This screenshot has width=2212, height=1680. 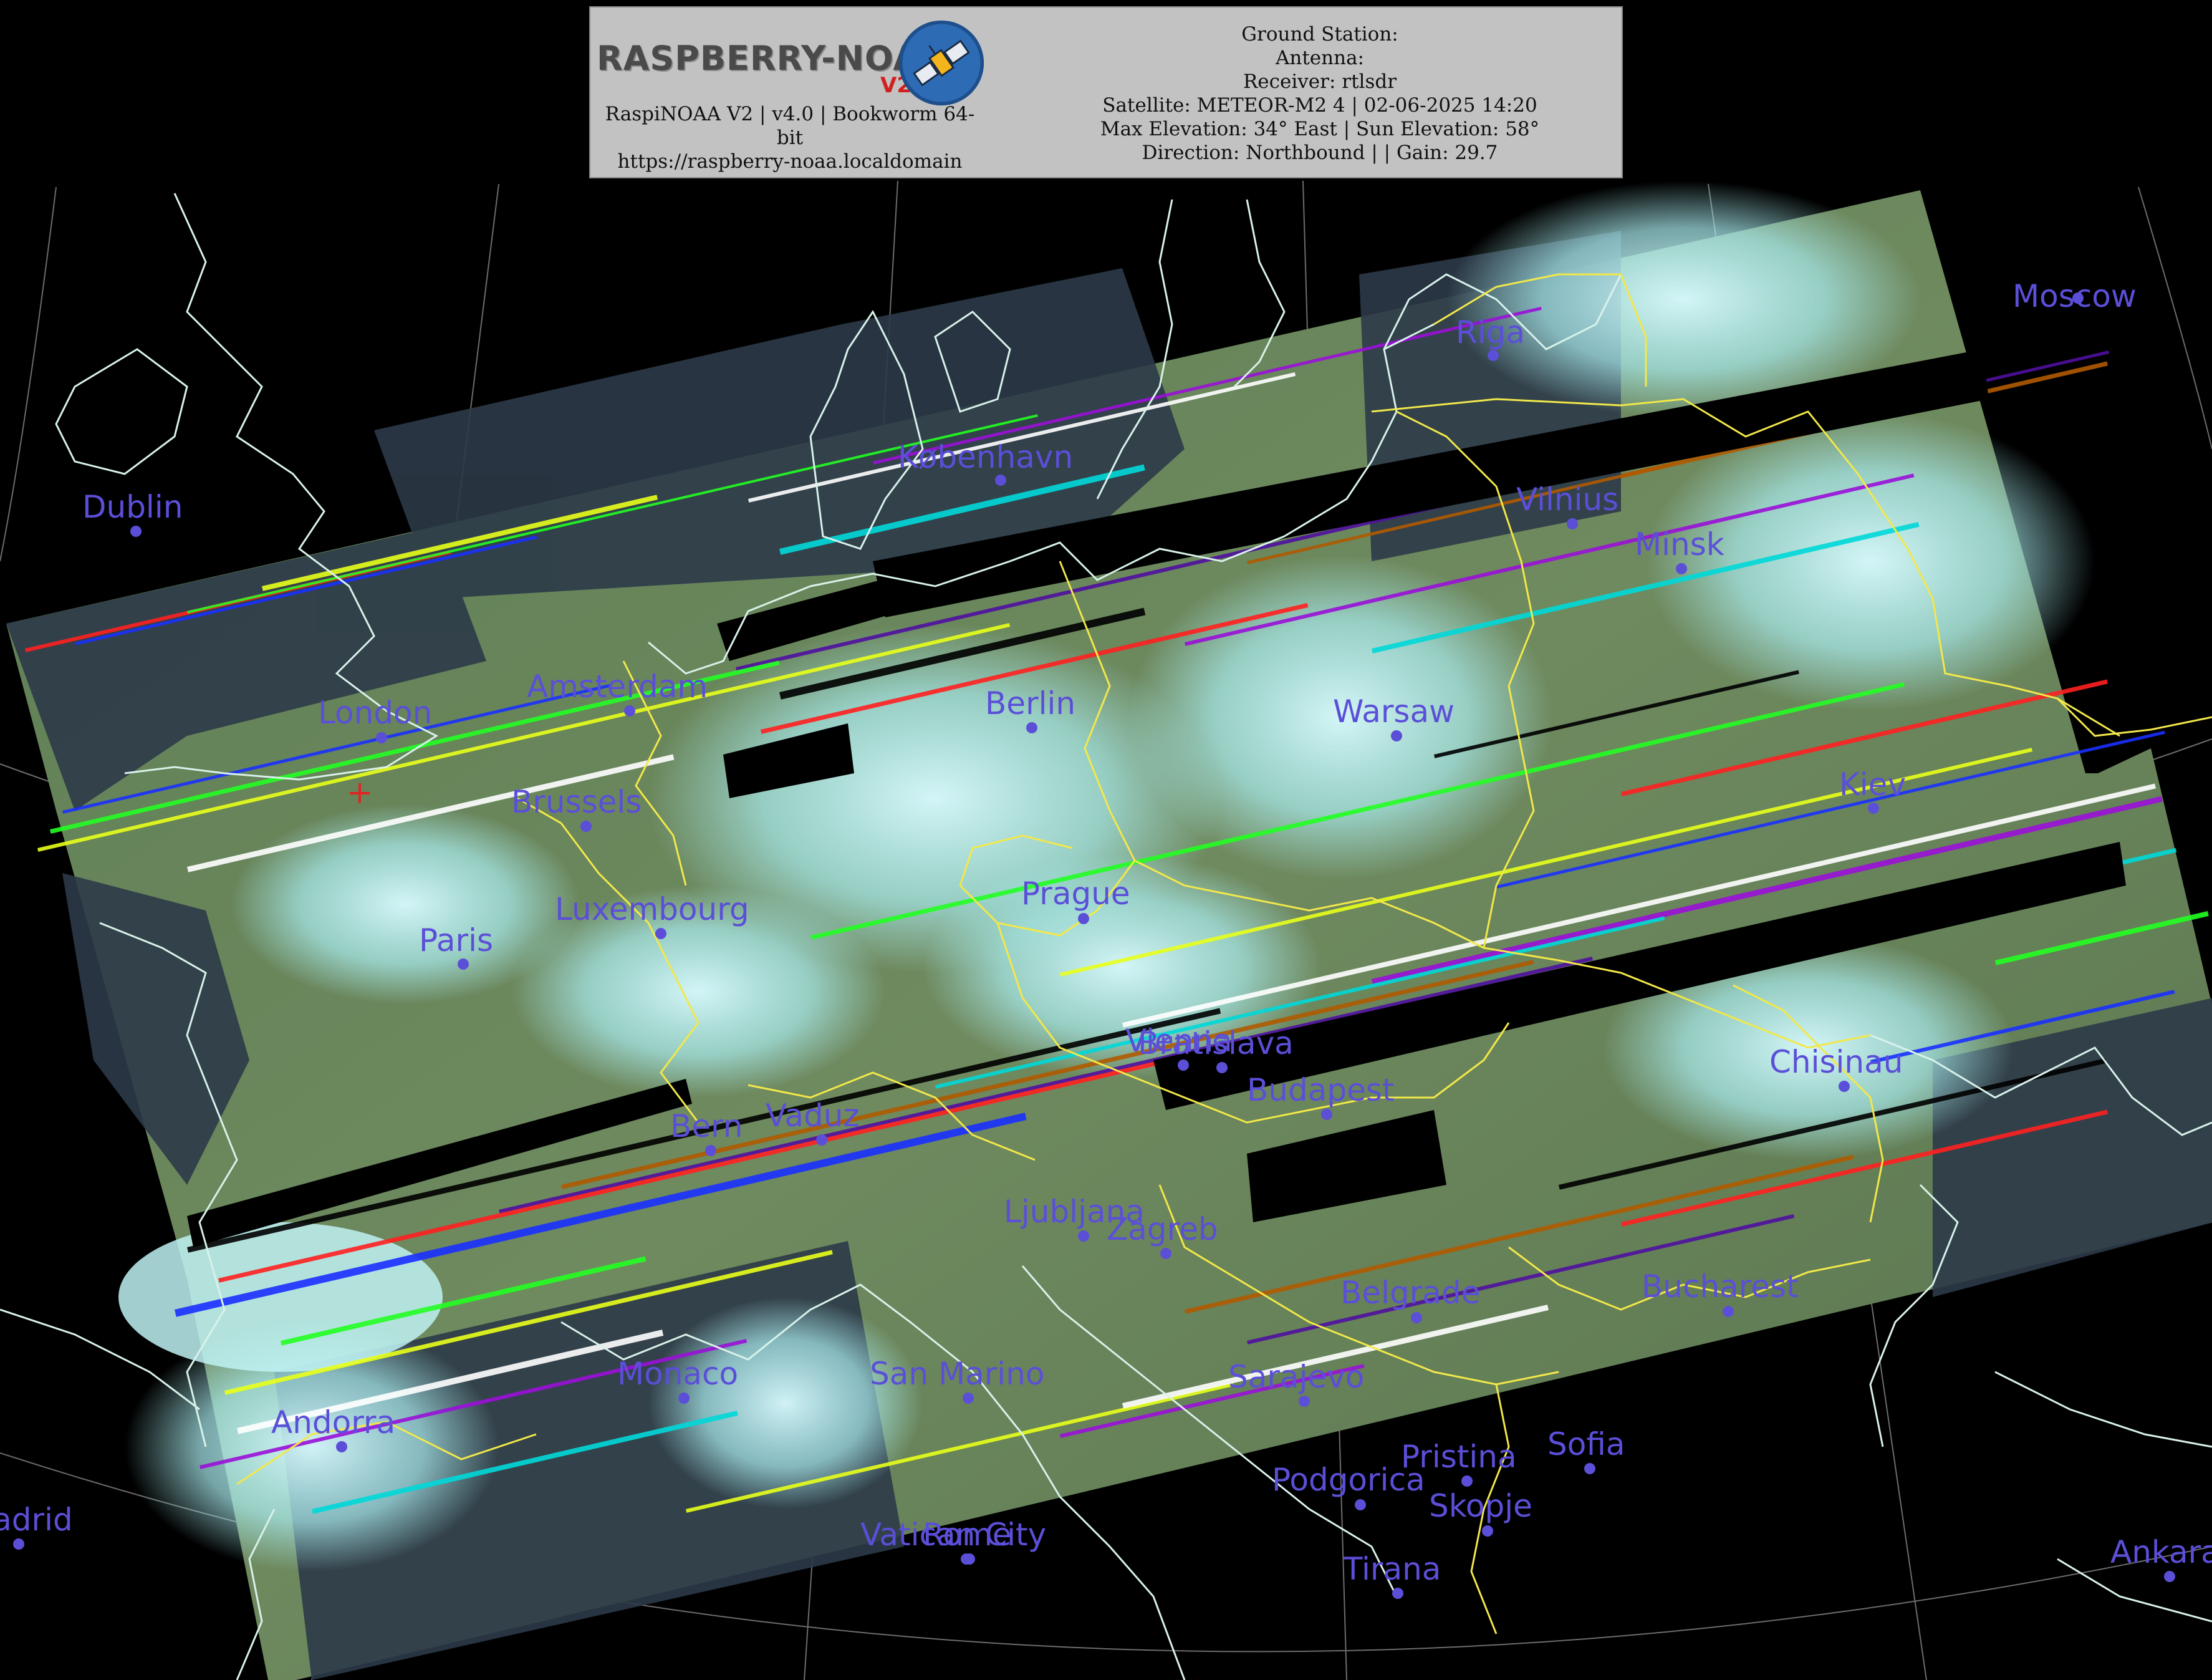 I want to click on city-label: Dublin, so click(x=132, y=507).